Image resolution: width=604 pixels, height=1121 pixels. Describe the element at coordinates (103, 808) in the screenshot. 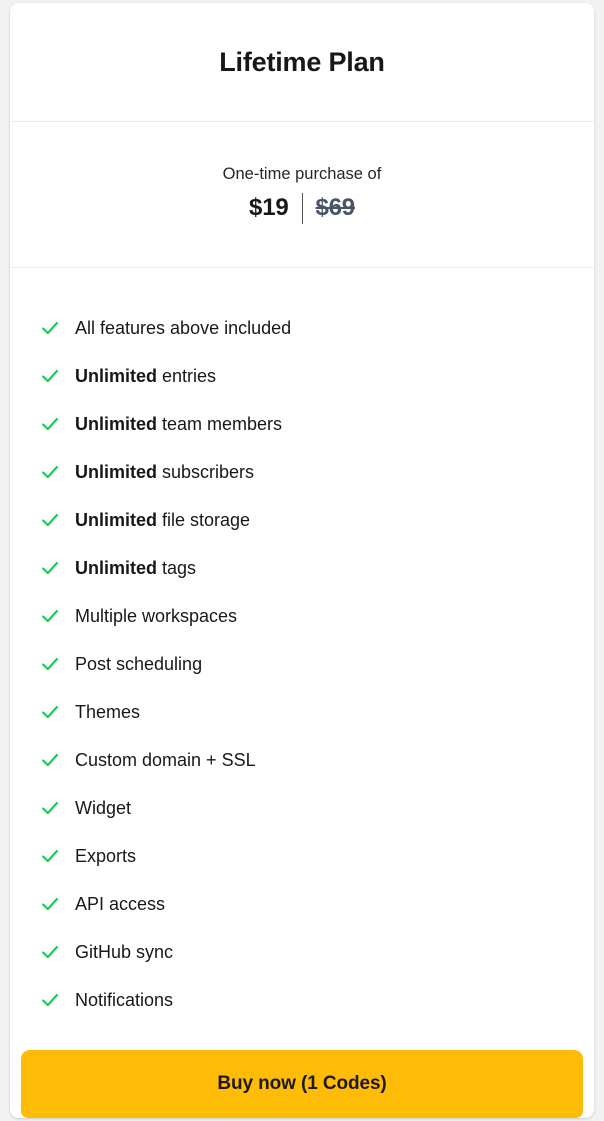

I see `feature-label: Widget` at that location.